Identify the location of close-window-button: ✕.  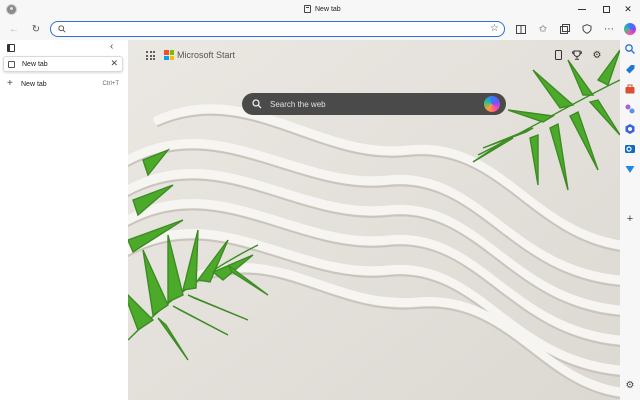
(628, 9).